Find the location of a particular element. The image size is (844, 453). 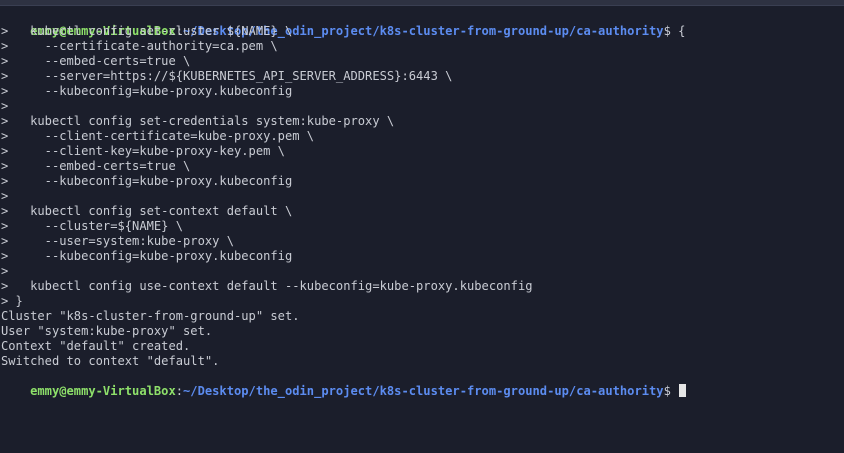

output-line: Switched to context "default". is located at coordinates (110, 361).